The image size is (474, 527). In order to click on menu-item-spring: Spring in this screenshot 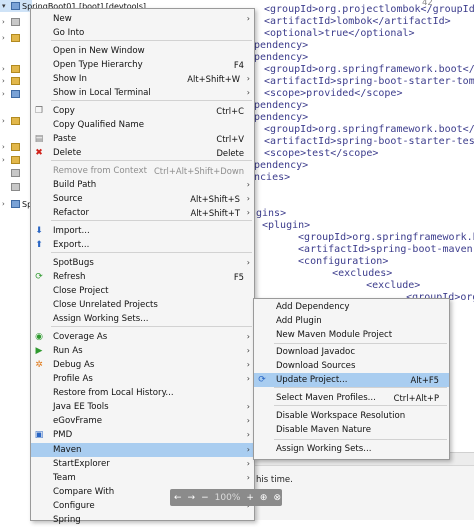, I will do `click(142, 520)`.